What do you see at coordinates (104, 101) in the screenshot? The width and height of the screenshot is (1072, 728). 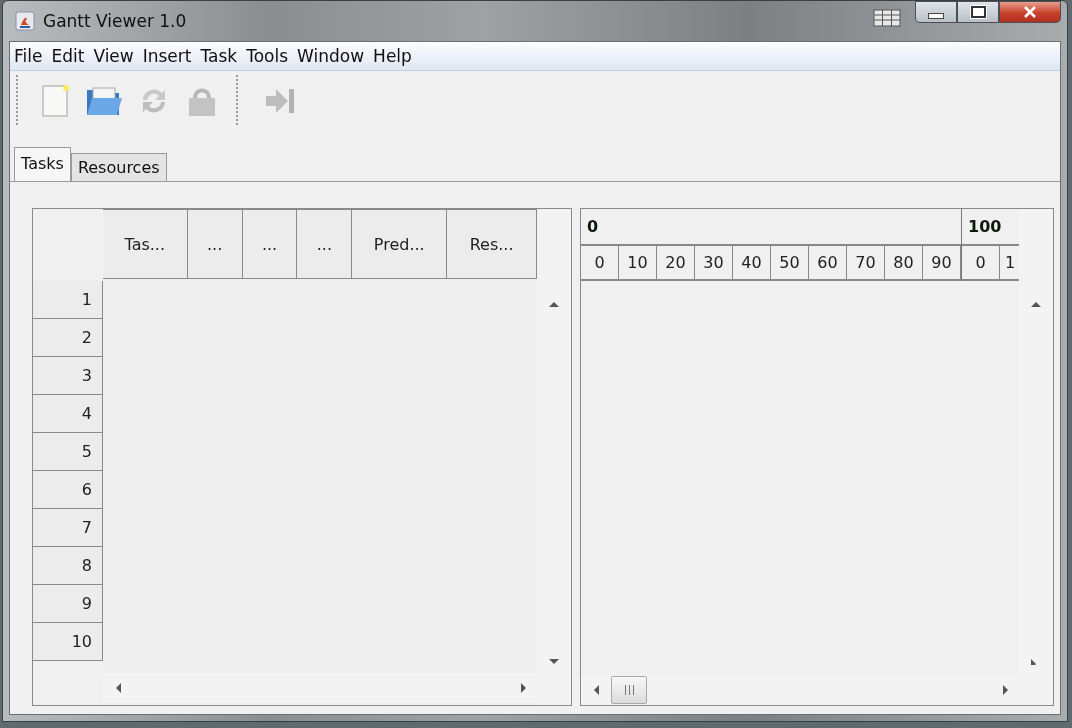 I see `folder-icon` at bounding box center [104, 101].